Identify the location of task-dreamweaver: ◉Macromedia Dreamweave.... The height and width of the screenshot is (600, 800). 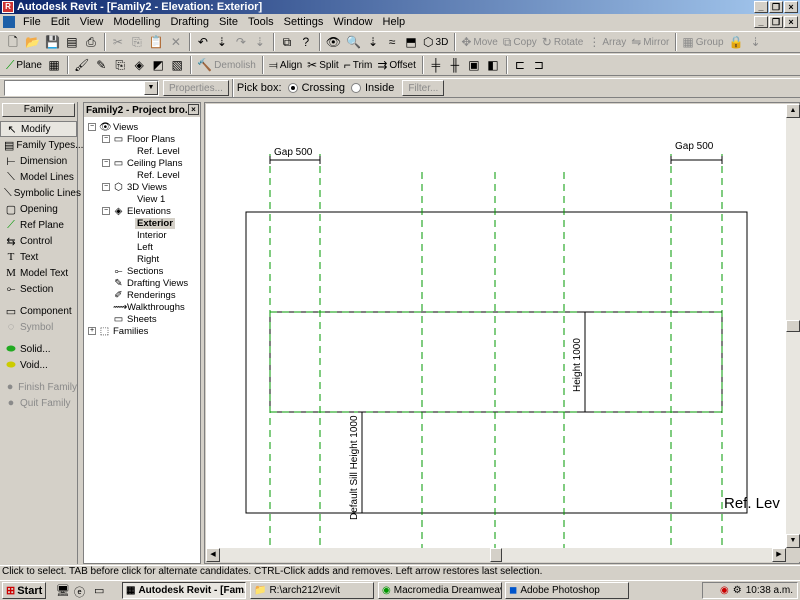
(440, 590).